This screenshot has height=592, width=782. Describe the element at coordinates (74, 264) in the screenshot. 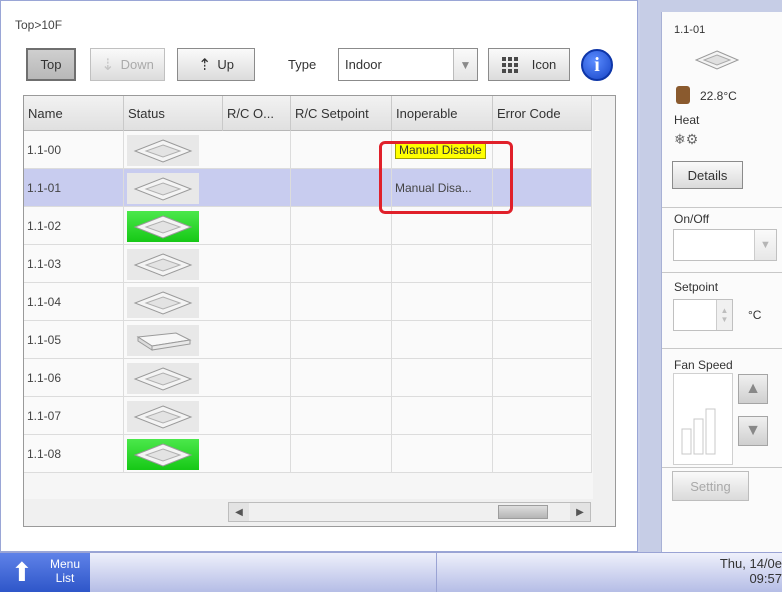

I see `row-name: 1.1-03` at that location.